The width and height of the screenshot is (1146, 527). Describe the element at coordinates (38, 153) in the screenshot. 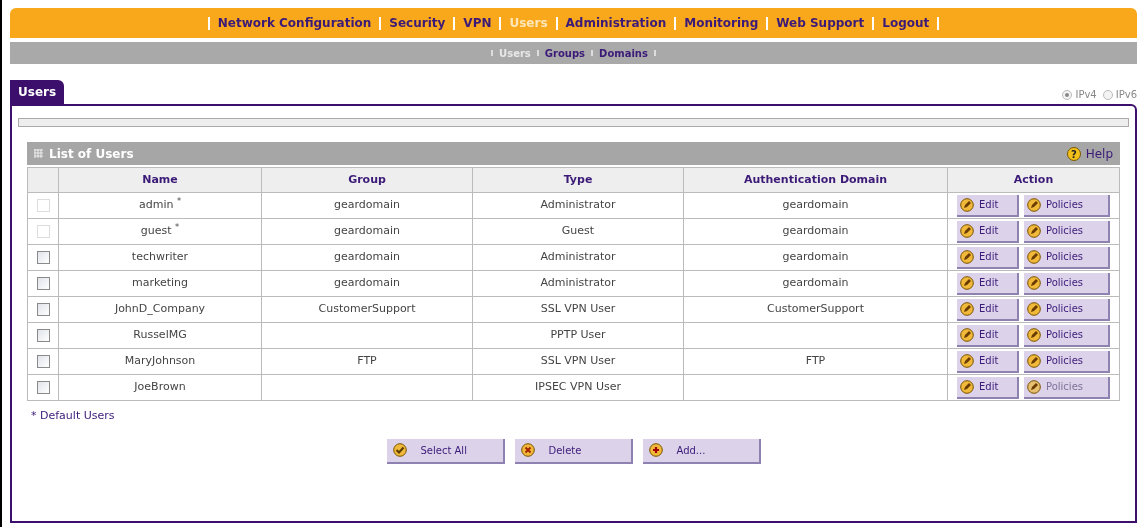

I see `grid-icon` at that location.